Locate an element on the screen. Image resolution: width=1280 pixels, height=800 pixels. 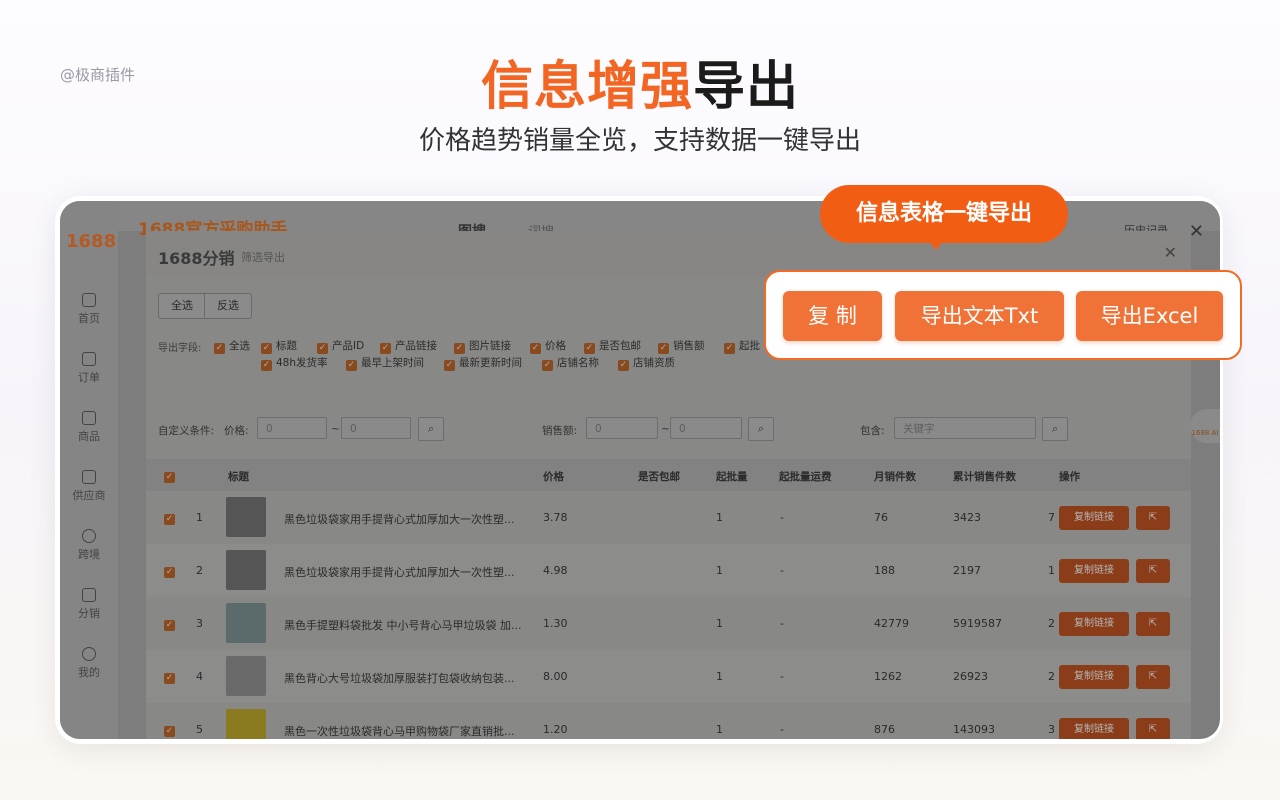
sales-max-input: 0 is located at coordinates (706, 428).